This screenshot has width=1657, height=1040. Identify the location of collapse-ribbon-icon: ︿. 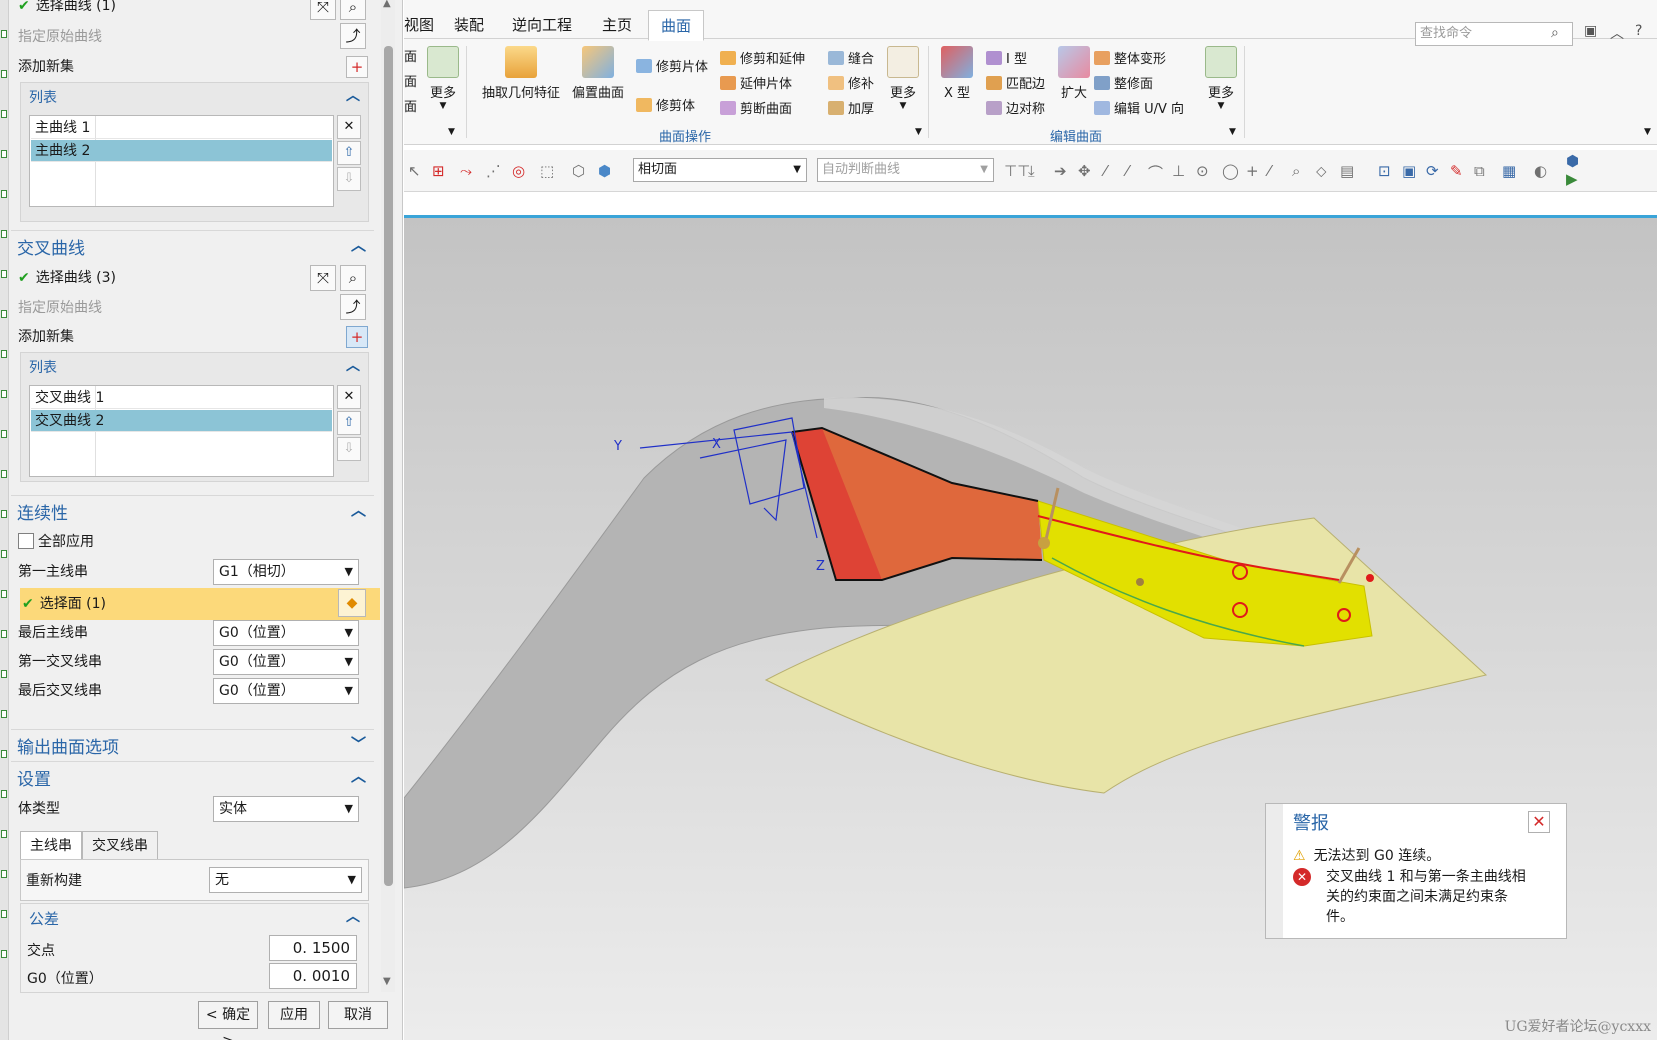
(1617, 33).